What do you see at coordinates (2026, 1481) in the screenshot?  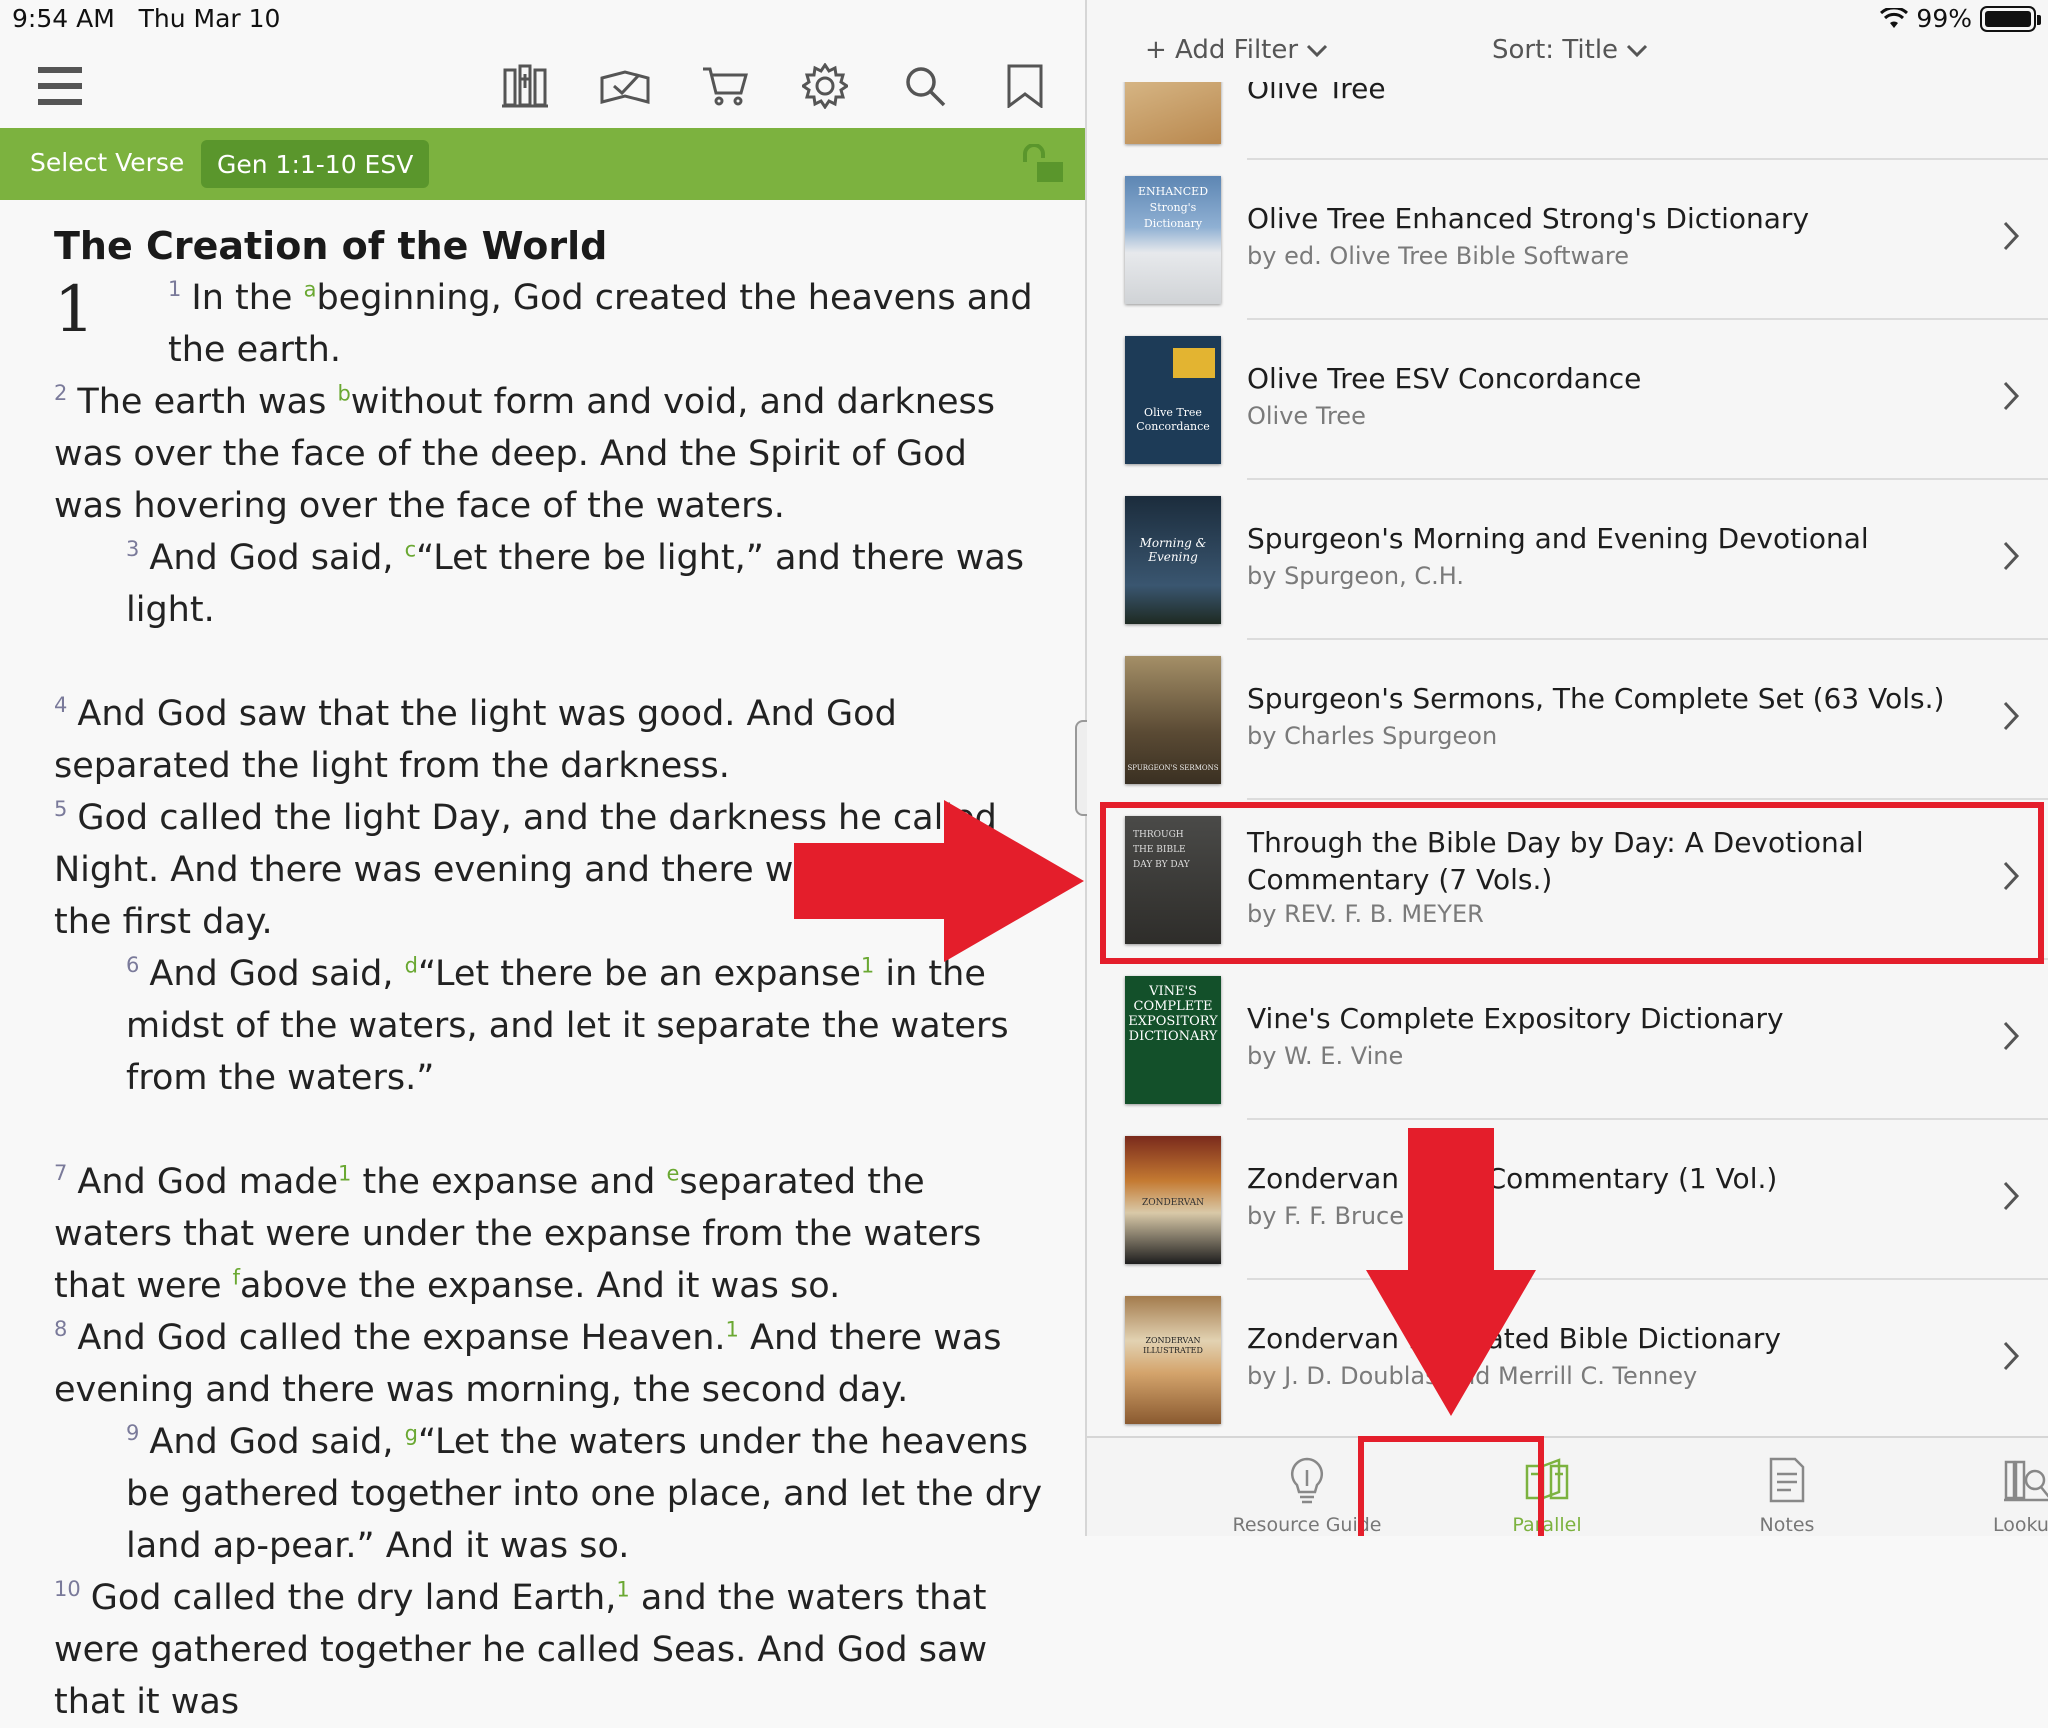 I see `lookup-icon` at bounding box center [2026, 1481].